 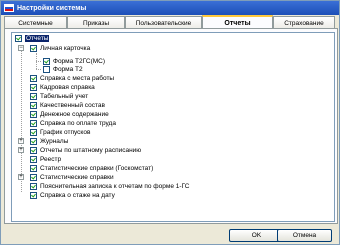 I want to click on window-title: Настройки системы, so click(x=52, y=8).